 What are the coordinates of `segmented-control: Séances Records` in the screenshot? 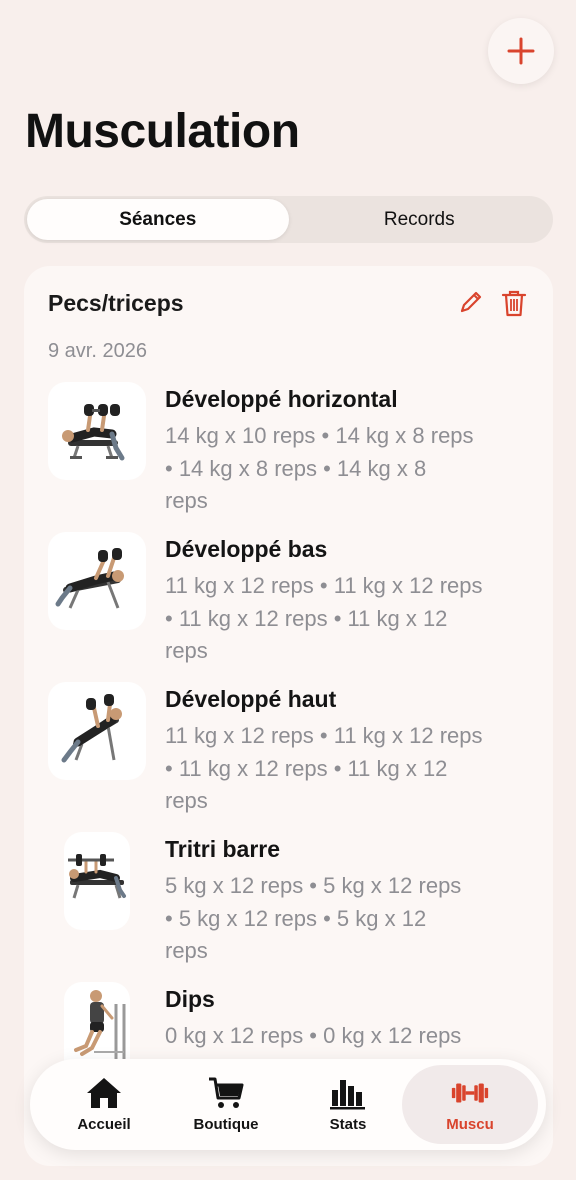 It's located at (288, 219).